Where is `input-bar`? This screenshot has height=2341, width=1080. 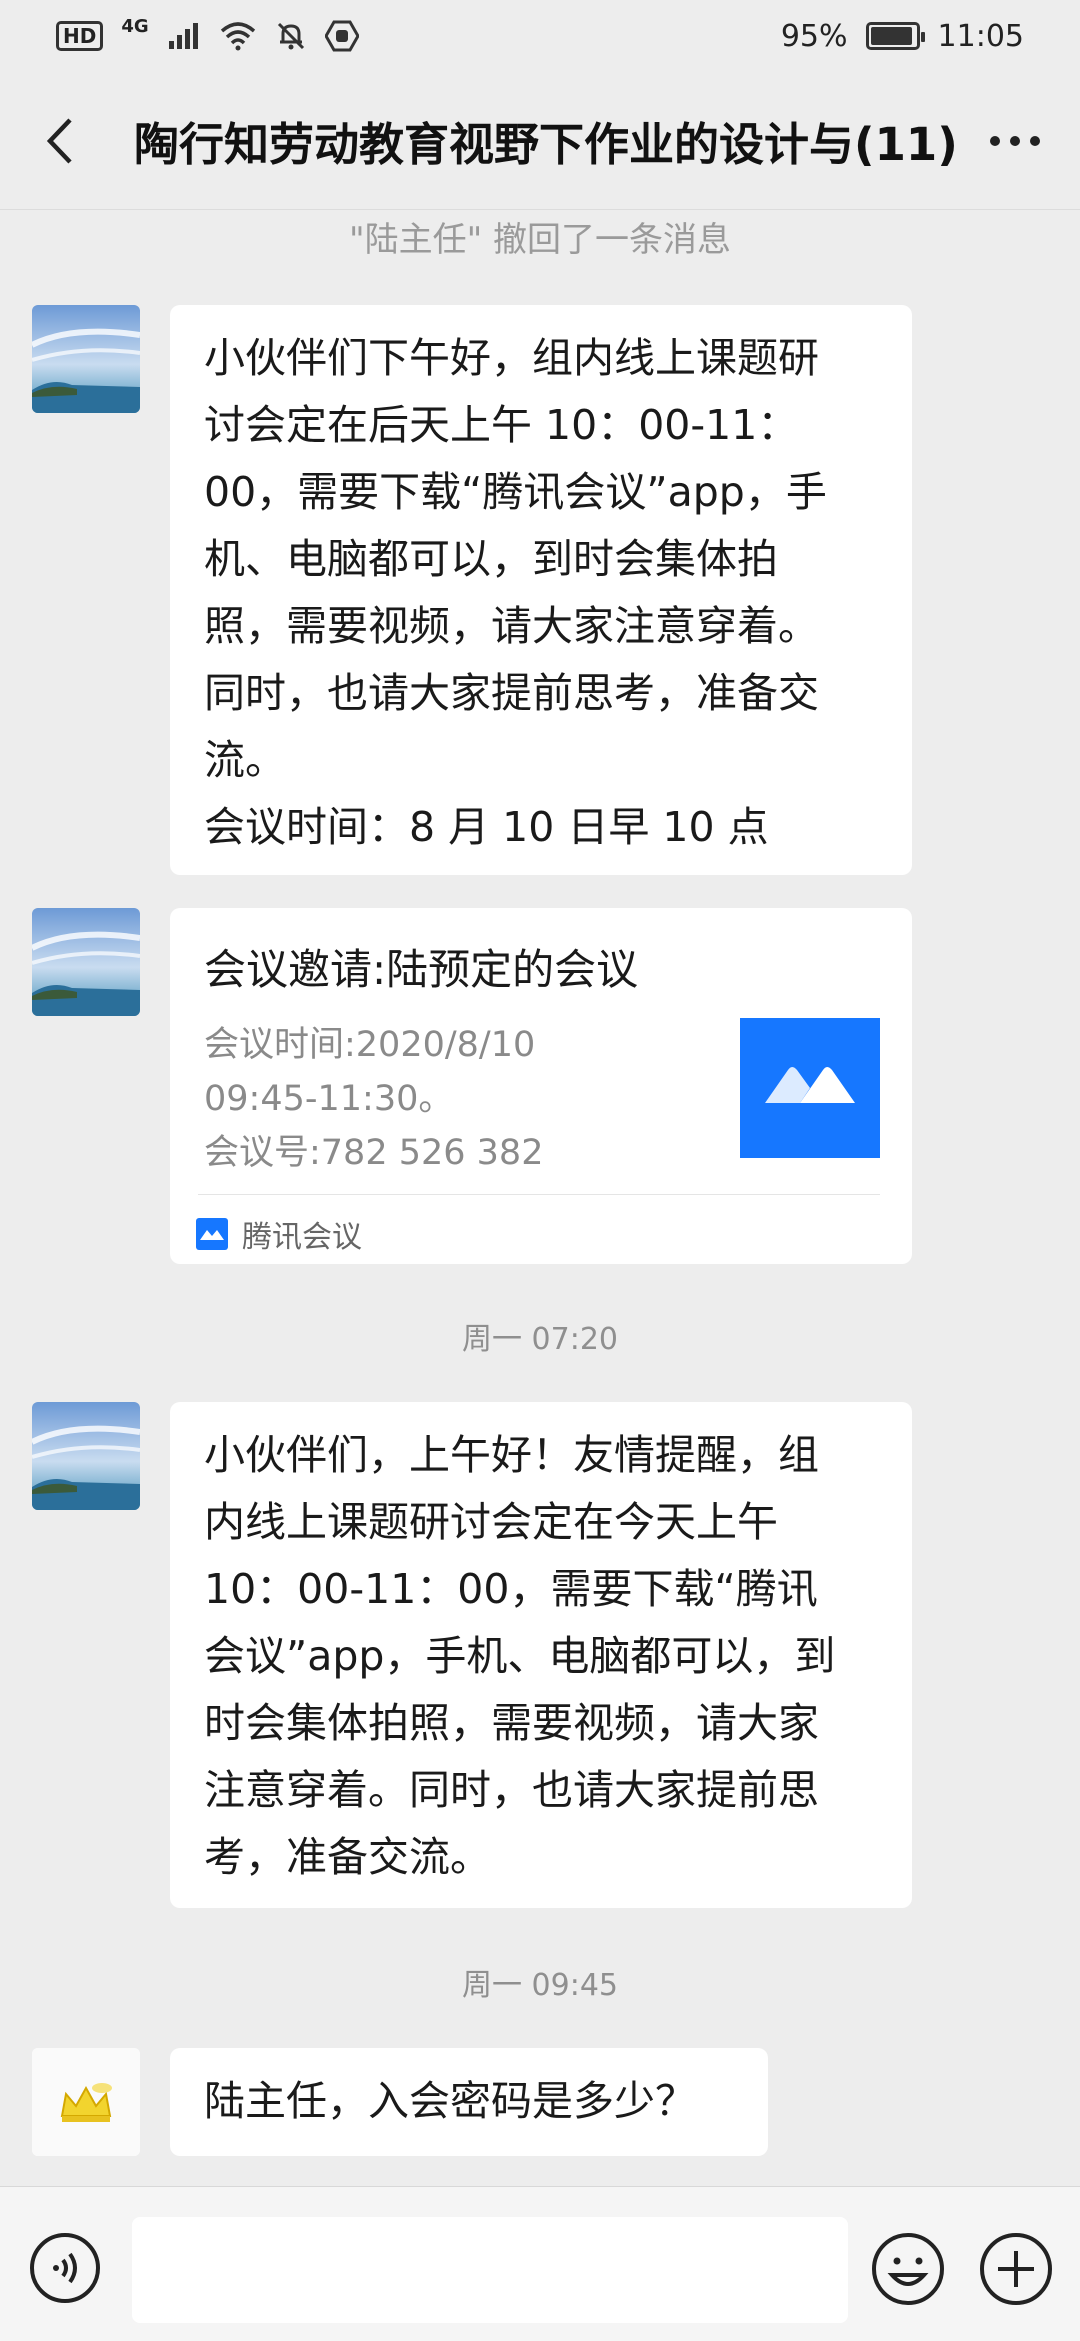
input-bar is located at coordinates (540, 2263).